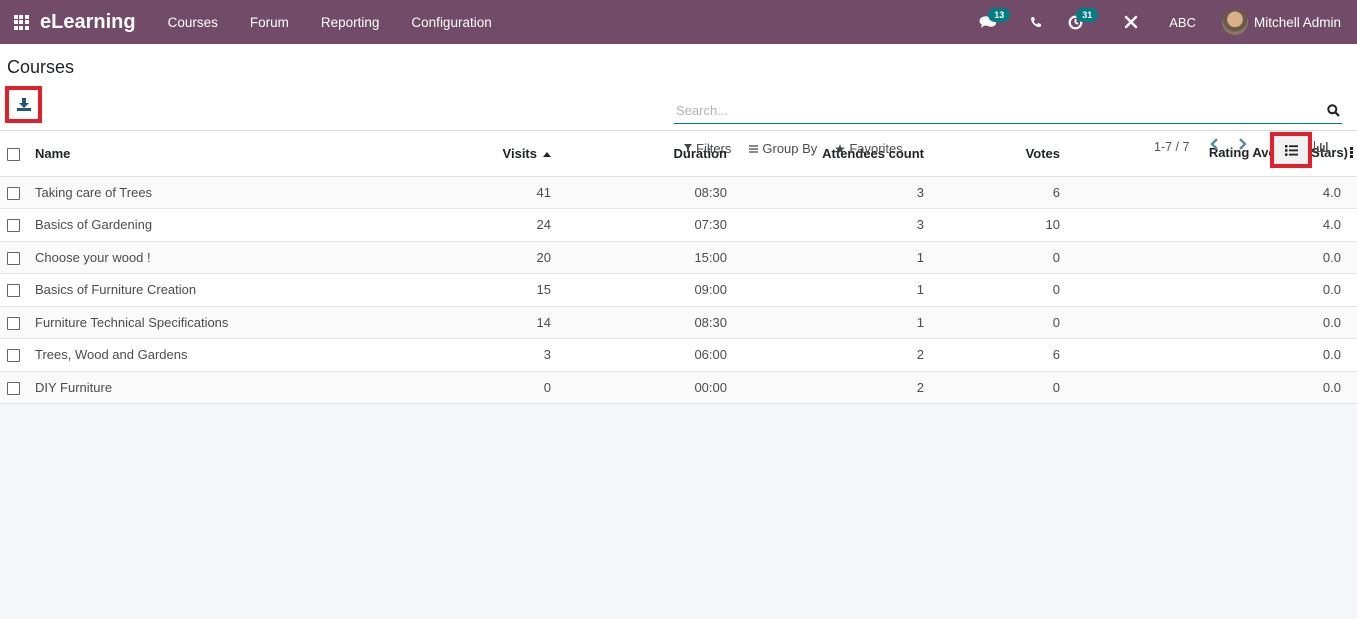 The width and height of the screenshot is (1357, 619). Describe the element at coordinates (790, 148) in the screenshot. I see `group-by-label: Group By` at that location.